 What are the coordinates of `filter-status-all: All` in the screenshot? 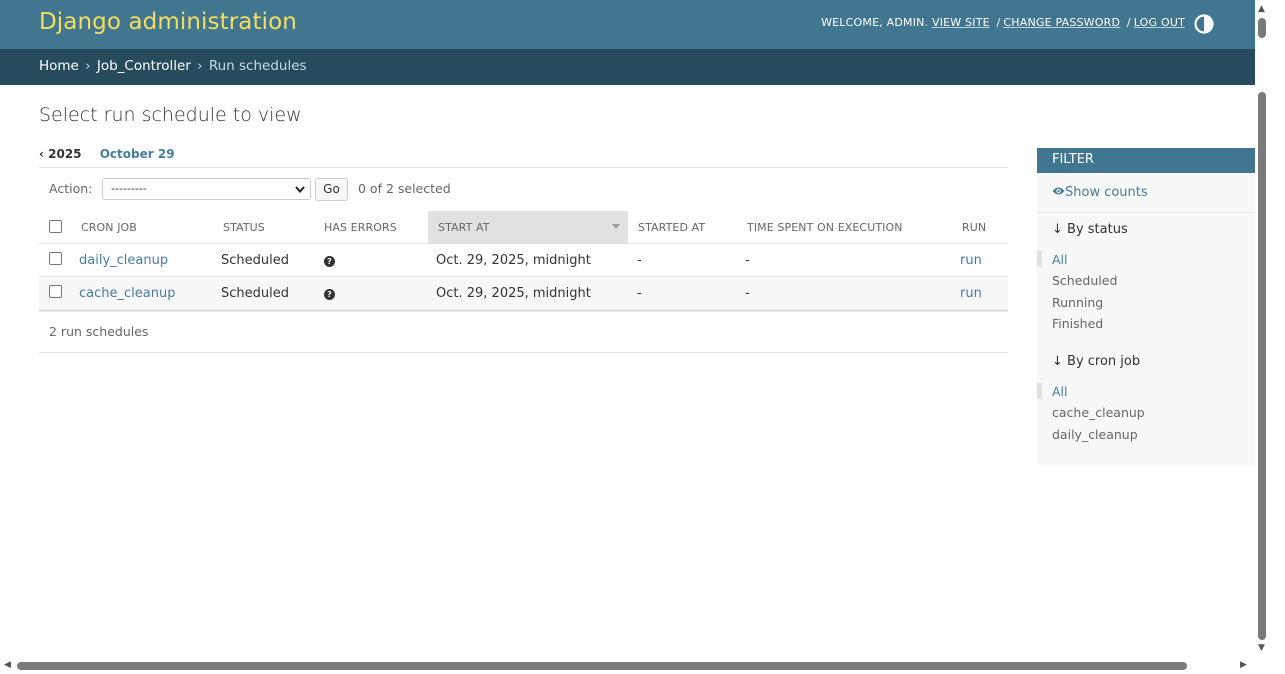 It's located at (1060, 259).